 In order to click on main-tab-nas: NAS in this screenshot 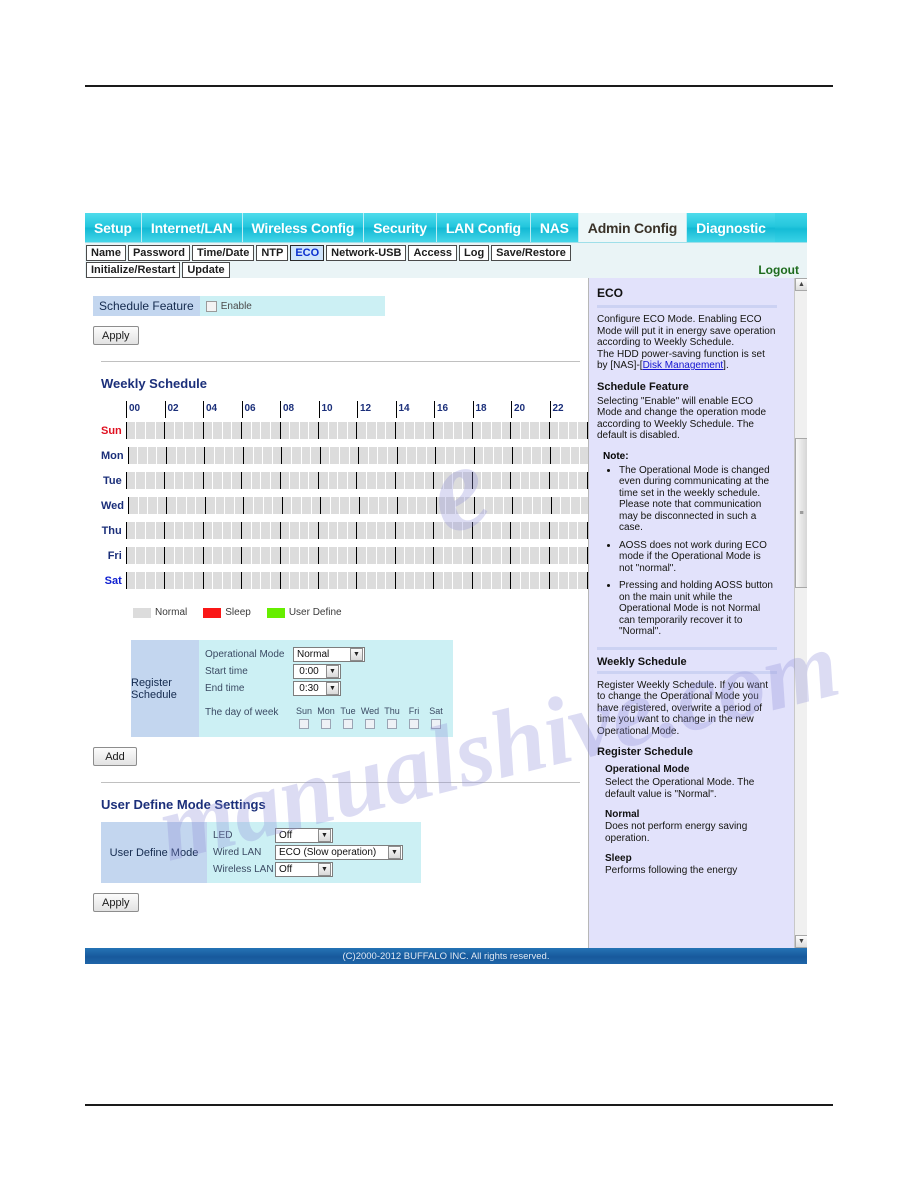, I will do `click(554, 227)`.